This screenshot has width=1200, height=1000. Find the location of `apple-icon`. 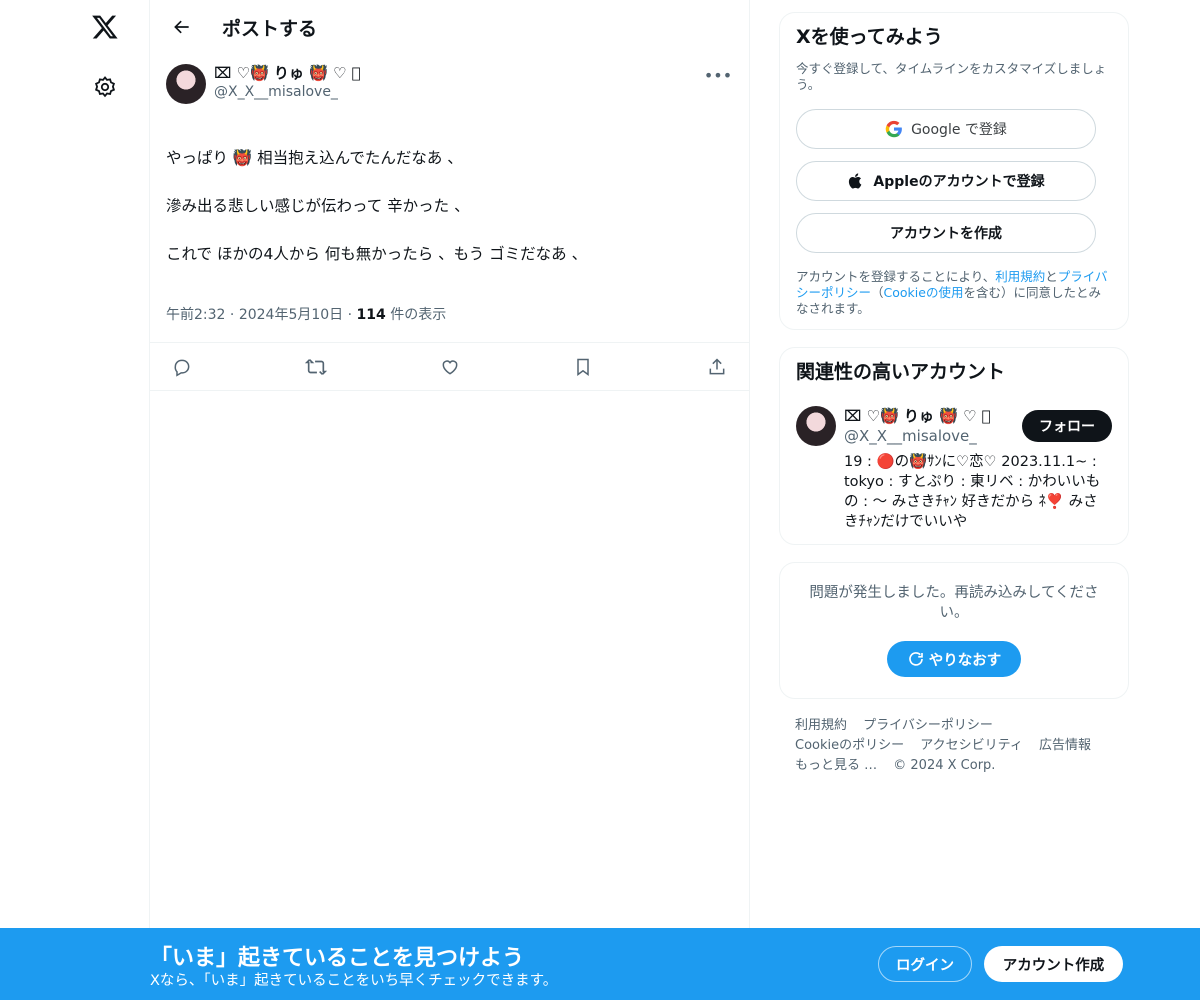

apple-icon is located at coordinates (855, 181).